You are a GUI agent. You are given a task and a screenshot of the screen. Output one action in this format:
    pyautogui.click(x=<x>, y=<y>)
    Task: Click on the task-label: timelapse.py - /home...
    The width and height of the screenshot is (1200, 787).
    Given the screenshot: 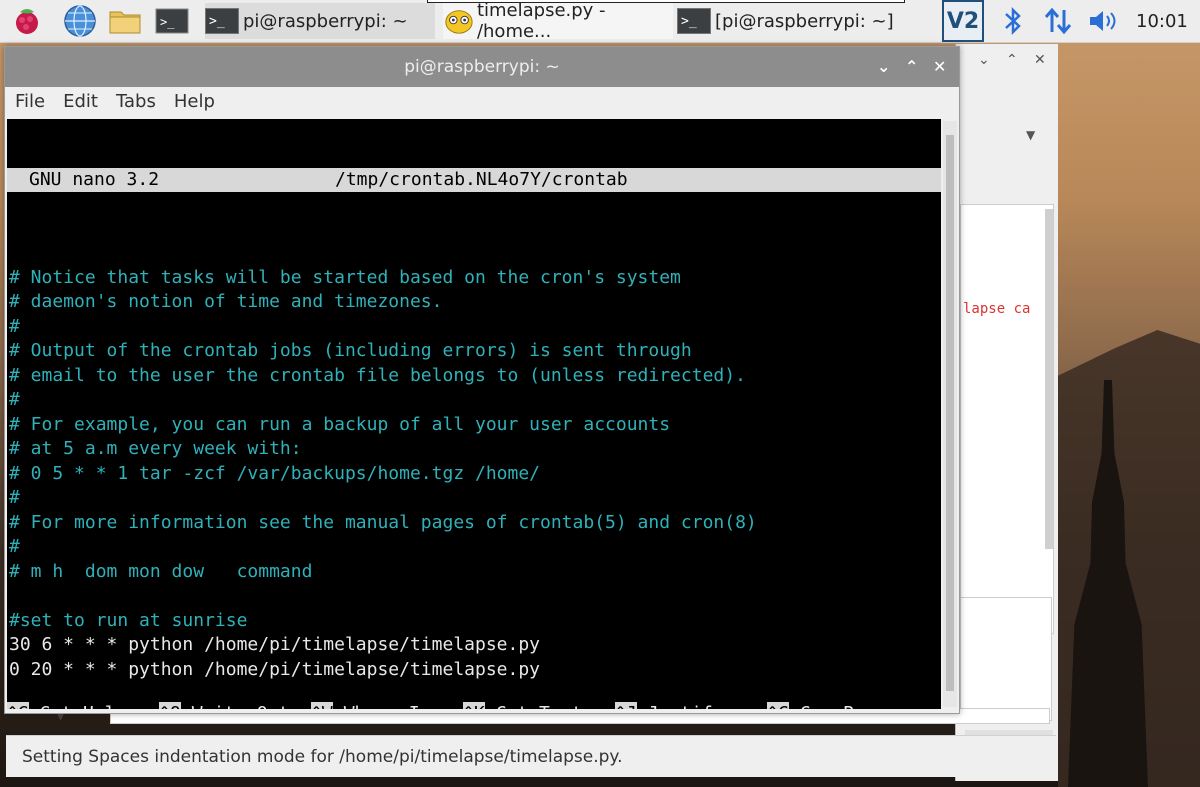 What is the action you would take?
    pyautogui.click(x=541, y=21)
    